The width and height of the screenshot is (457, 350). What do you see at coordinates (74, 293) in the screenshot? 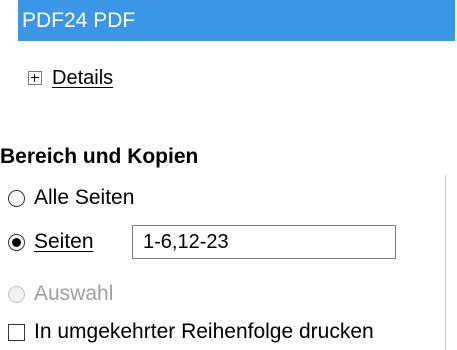
I see `radio-selection-label: Auswahl` at bounding box center [74, 293].